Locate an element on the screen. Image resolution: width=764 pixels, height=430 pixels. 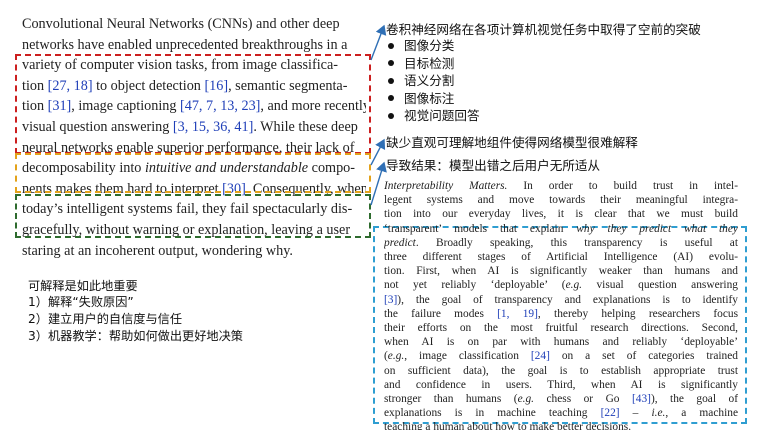
task-list: 图像分类 目标检测 语义分割 图像标注 视觉问题回答 is located at coordinates (434, 81).